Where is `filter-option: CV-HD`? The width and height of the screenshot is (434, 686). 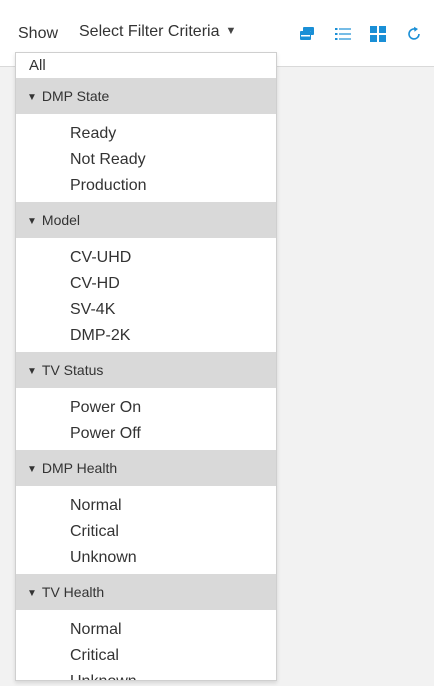
filter-option: CV-HD is located at coordinates (146, 284).